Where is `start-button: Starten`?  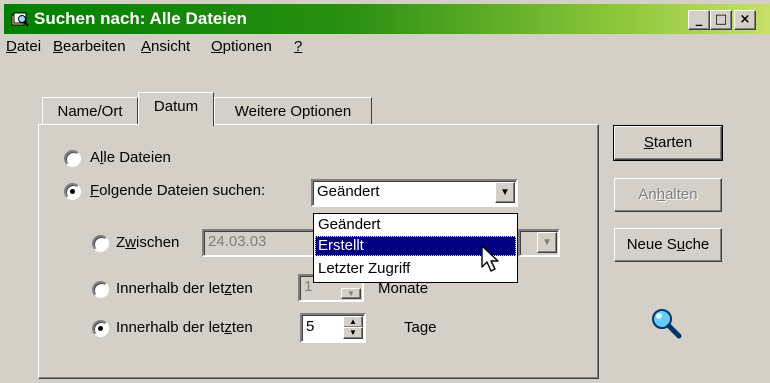
start-button: Starten is located at coordinates (668, 143).